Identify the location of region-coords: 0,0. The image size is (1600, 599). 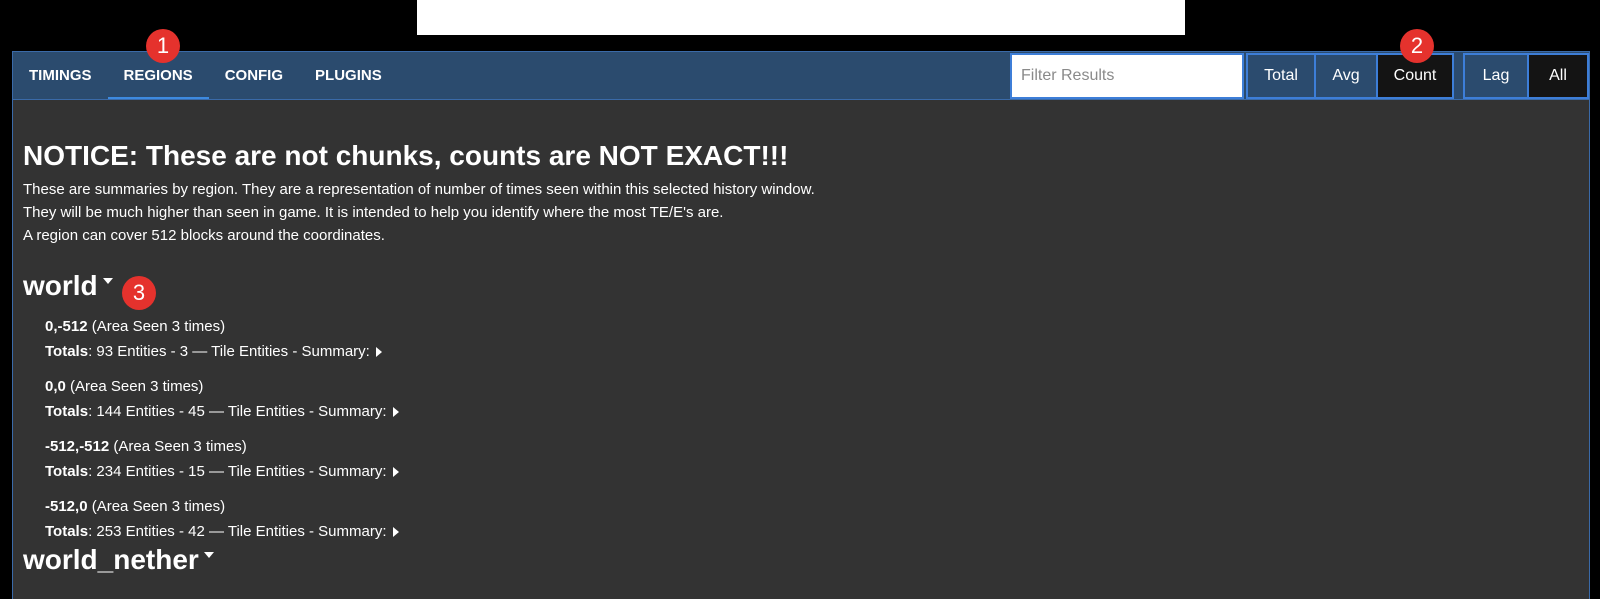
(55, 386).